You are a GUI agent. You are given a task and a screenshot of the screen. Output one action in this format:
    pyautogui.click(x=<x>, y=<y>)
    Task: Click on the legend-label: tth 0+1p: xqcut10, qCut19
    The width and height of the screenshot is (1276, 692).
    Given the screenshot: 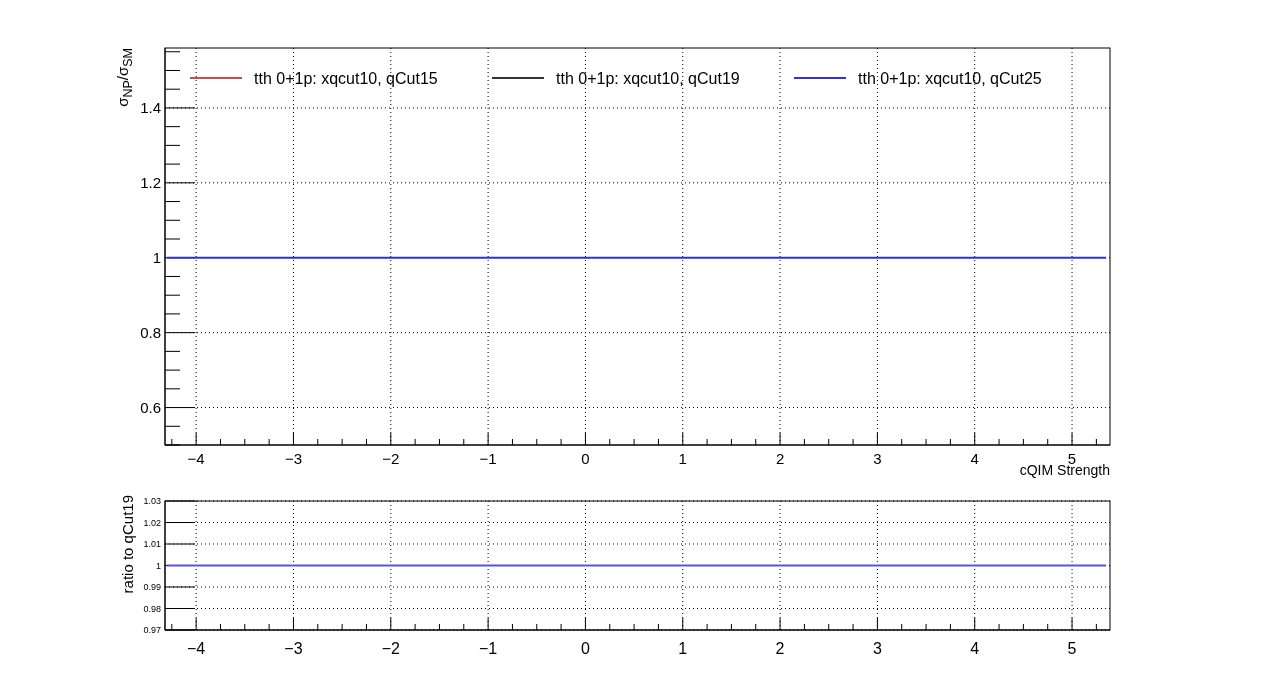 What is the action you would take?
    pyautogui.click(x=648, y=78)
    